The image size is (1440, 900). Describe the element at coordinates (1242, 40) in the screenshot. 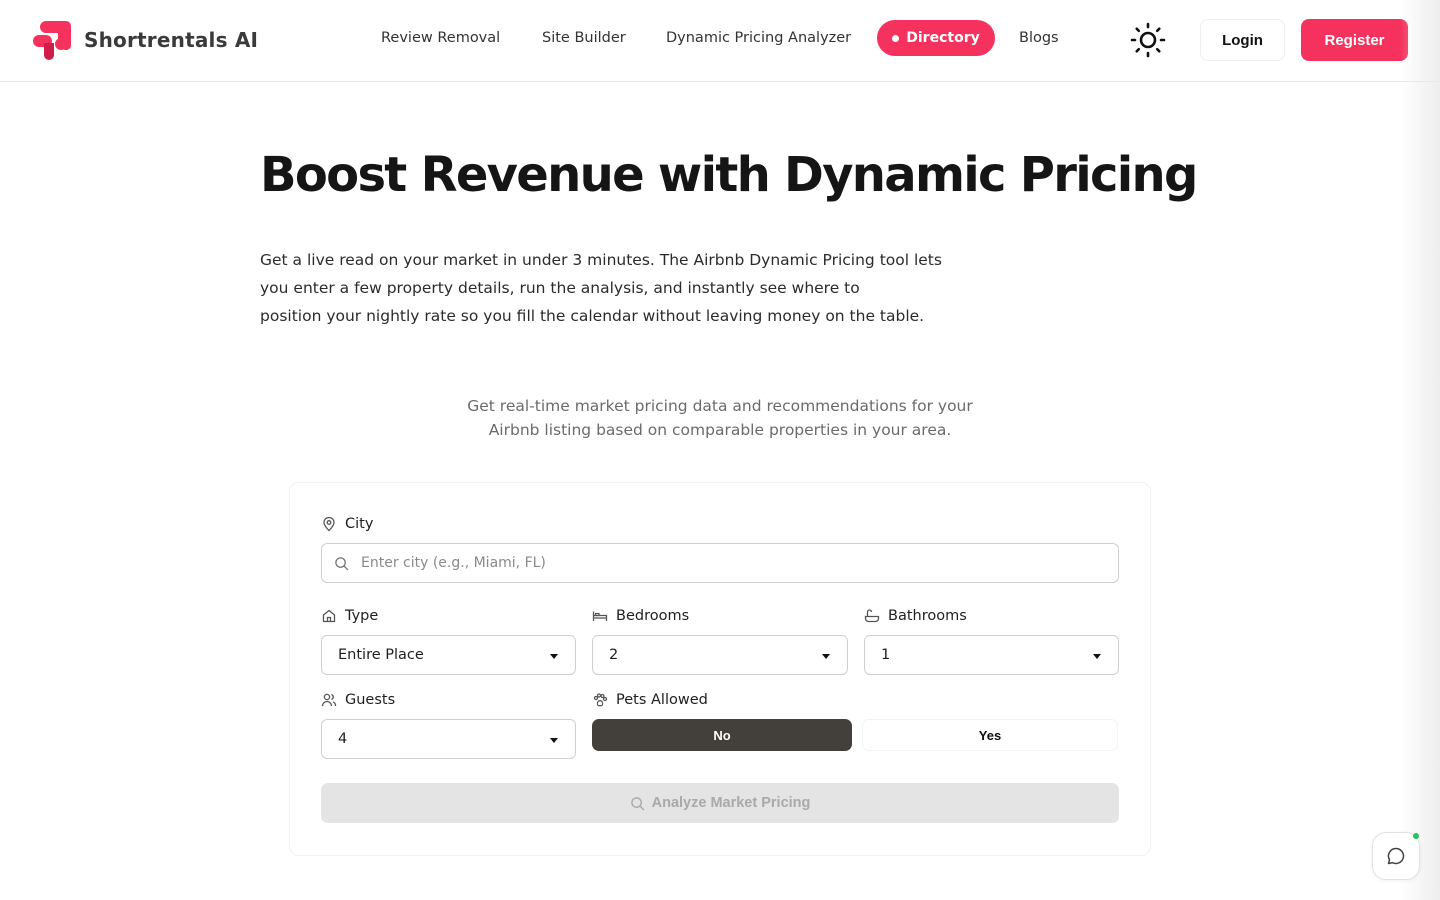

I see `login-button: Login` at that location.